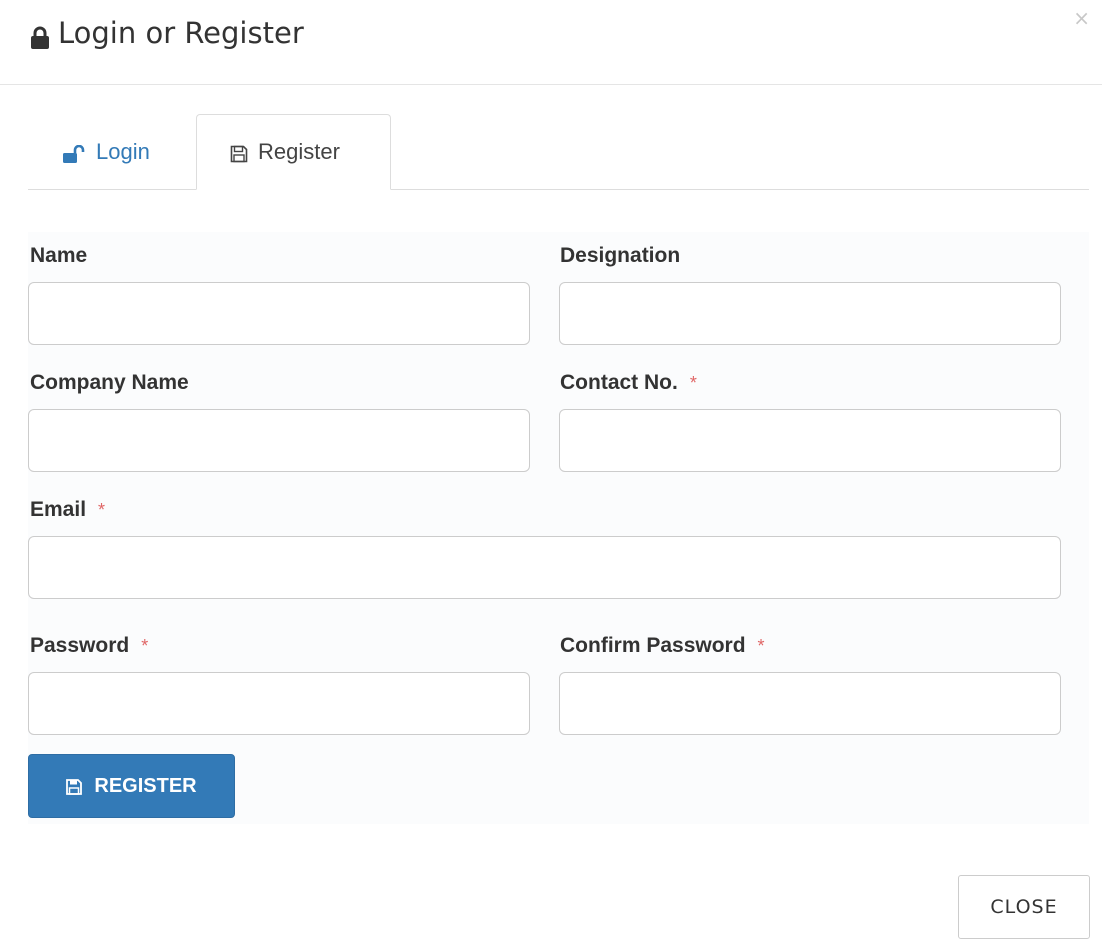 The width and height of the screenshot is (1102, 939). I want to click on company-name-label: Company Name, so click(109, 383).